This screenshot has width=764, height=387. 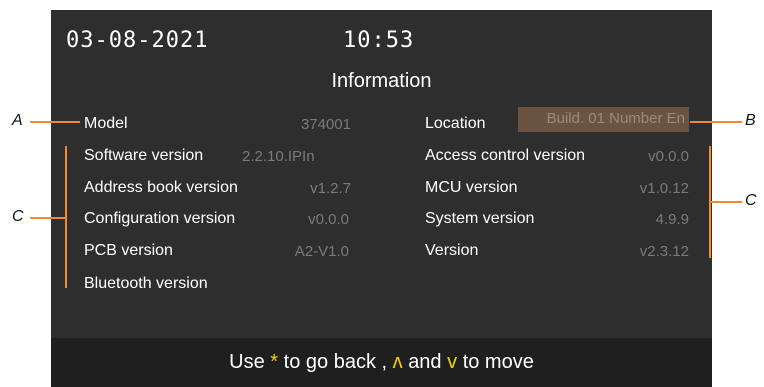 I want to click on location-field: Build. 01 Number En, so click(x=603, y=119).